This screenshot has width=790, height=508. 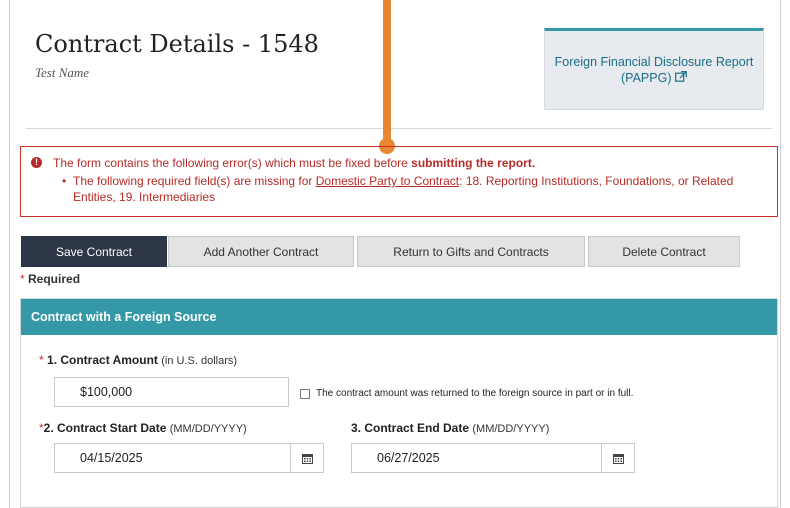 I want to click on contract-end-date-value: 06/27/2025, so click(x=408, y=458).